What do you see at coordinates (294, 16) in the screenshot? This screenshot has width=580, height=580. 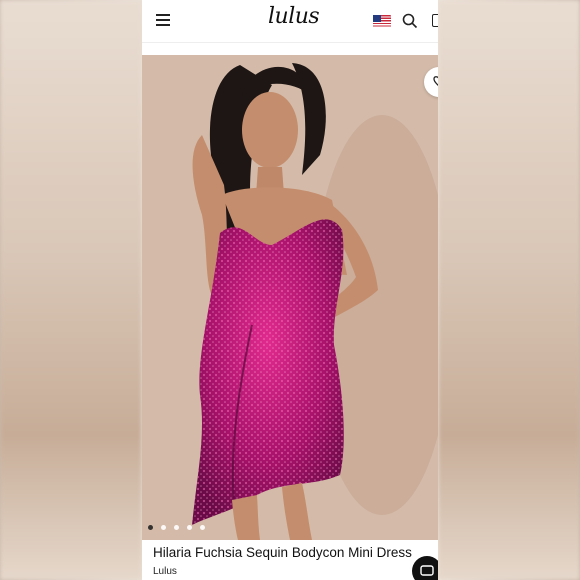 I see `site-logo: lulus` at bounding box center [294, 16].